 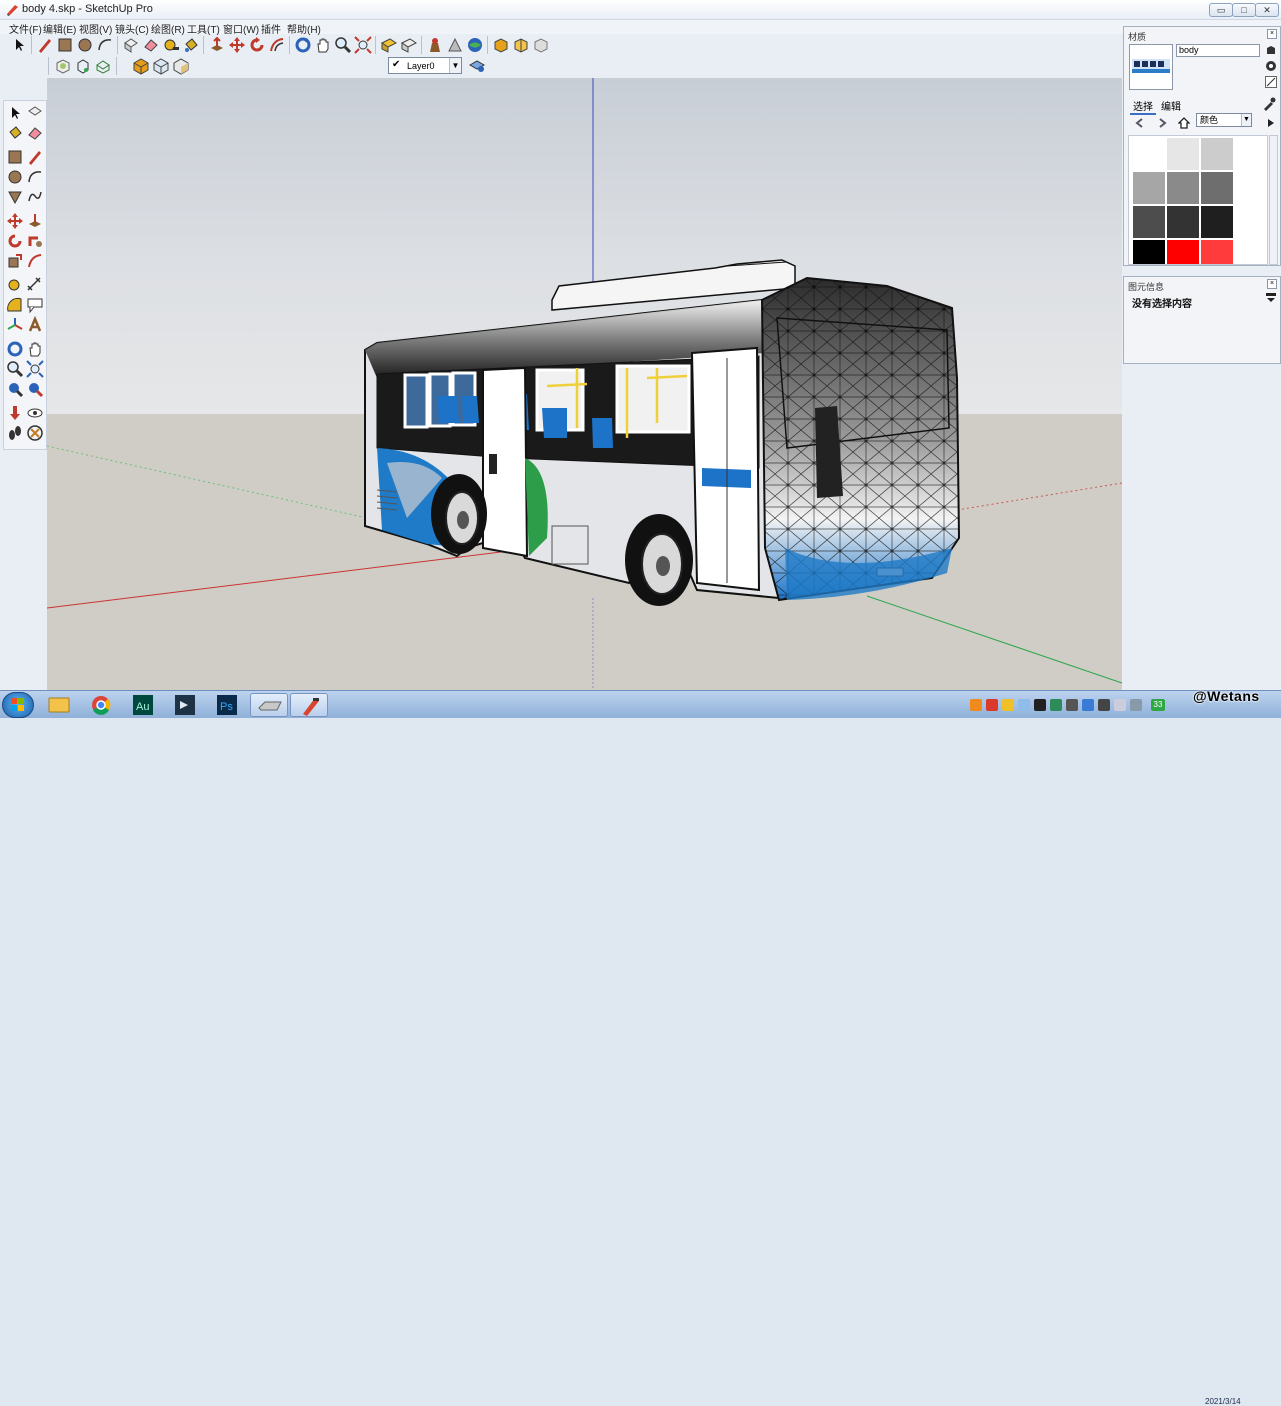 What do you see at coordinates (1271, 124) in the screenshot?
I see `details-arrow-icon` at bounding box center [1271, 124].